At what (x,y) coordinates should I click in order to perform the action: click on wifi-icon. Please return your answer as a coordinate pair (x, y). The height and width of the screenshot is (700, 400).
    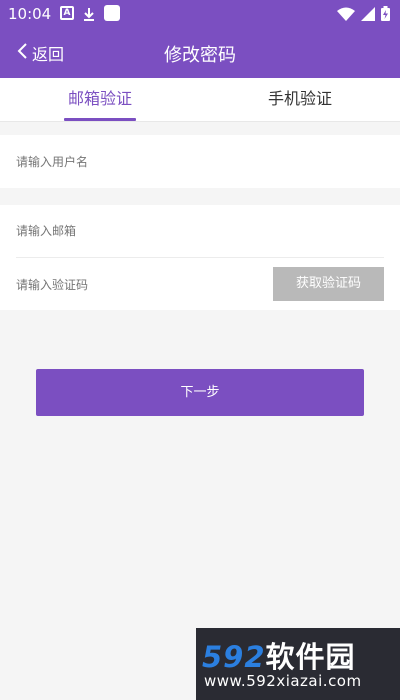
    Looking at the image, I should click on (346, 15).